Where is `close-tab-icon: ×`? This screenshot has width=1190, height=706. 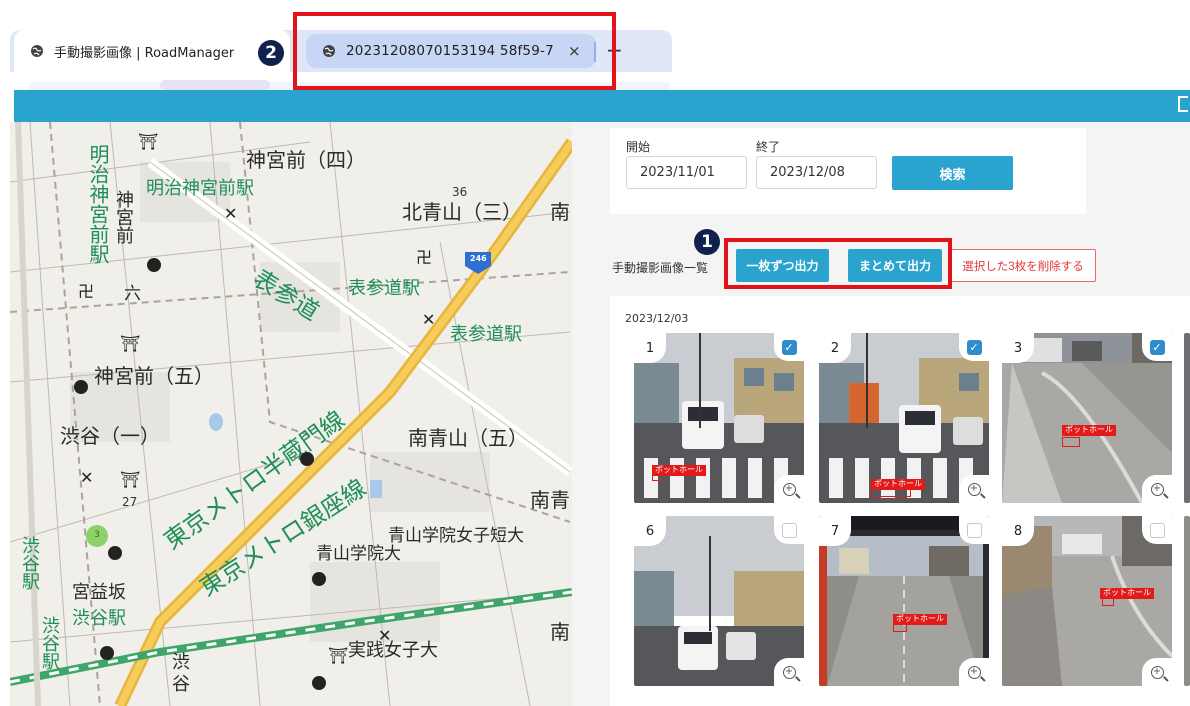 close-tab-icon: × is located at coordinates (574, 51).